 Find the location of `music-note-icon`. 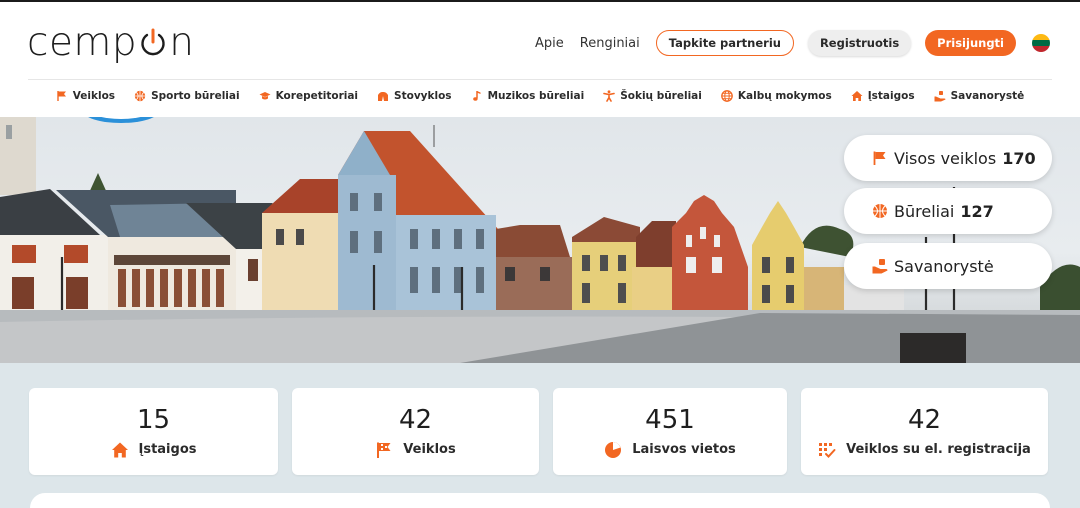

music-note-icon is located at coordinates (476, 96).